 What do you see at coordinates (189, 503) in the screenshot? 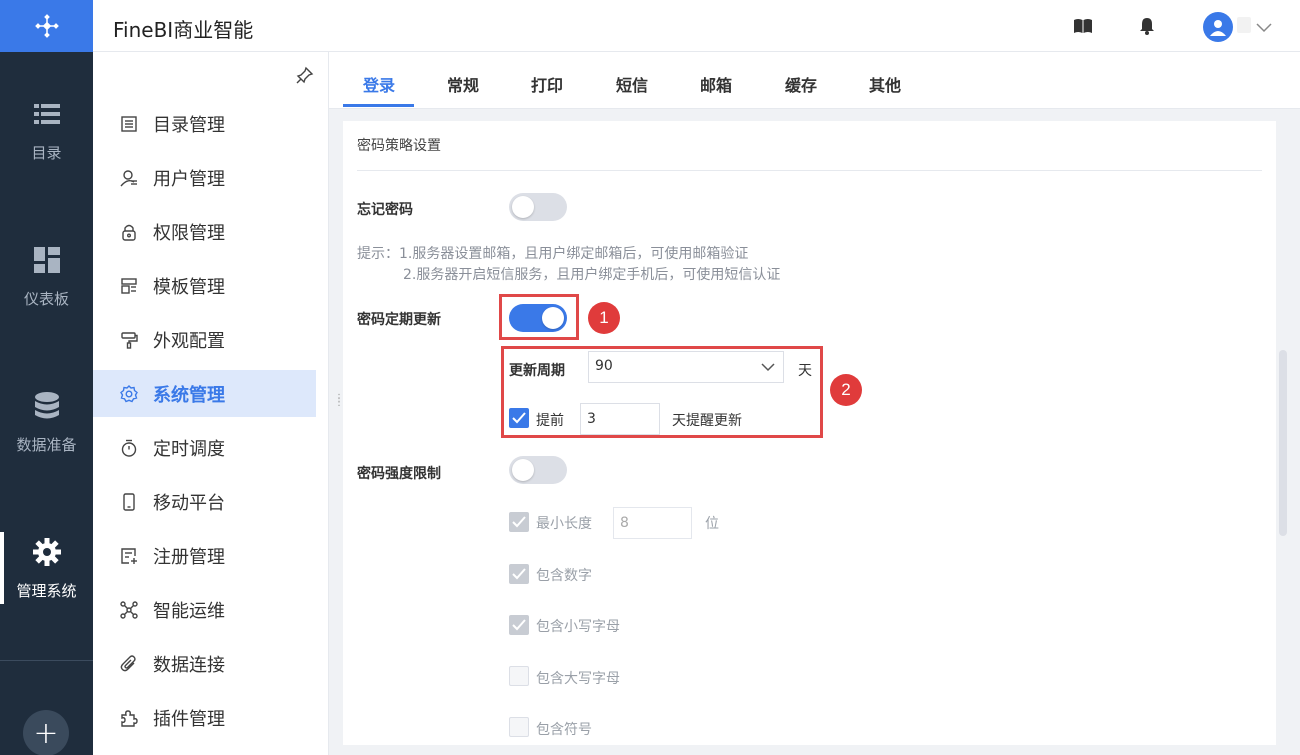
I see `nav-item-label: 移动平台` at bounding box center [189, 503].